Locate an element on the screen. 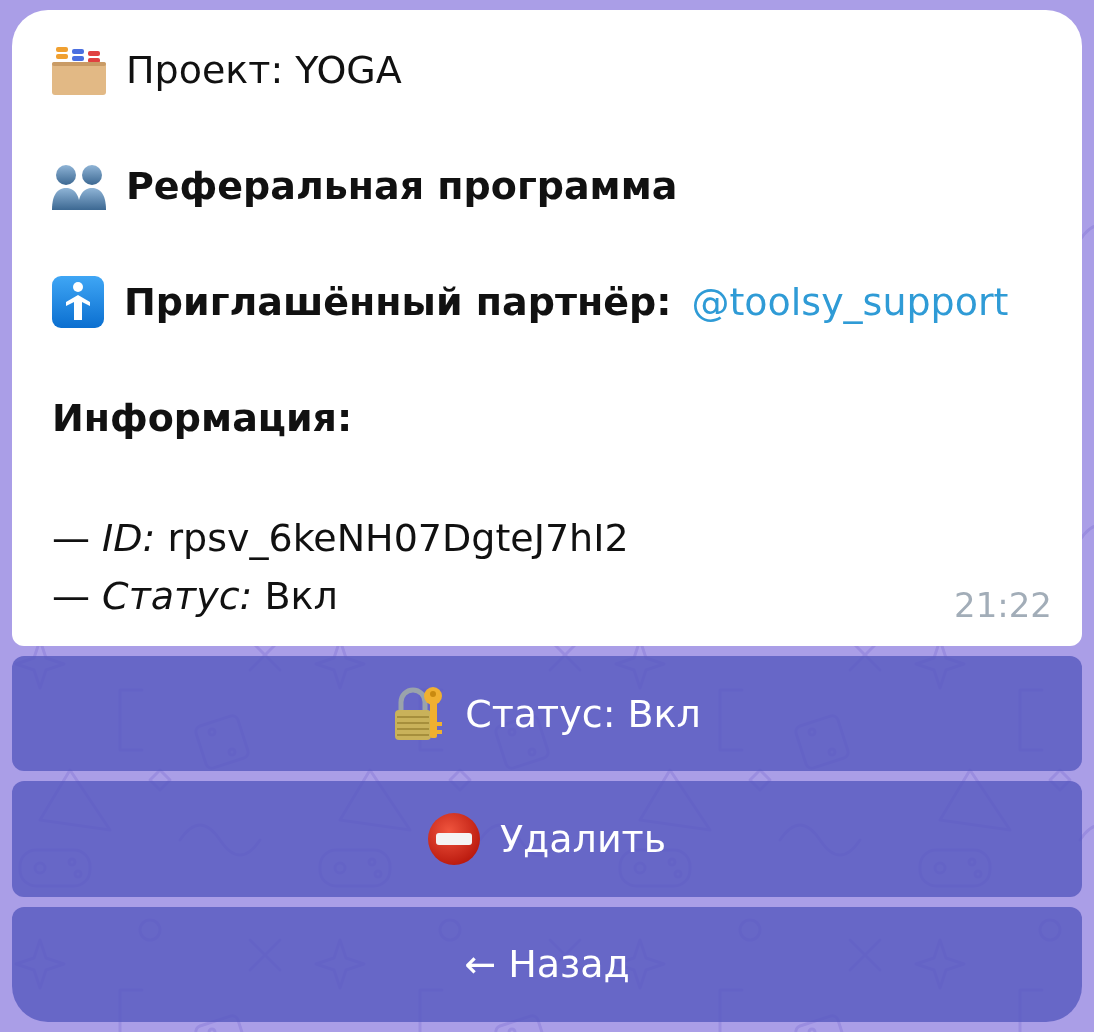  delete-button: Удалить is located at coordinates (547, 839).